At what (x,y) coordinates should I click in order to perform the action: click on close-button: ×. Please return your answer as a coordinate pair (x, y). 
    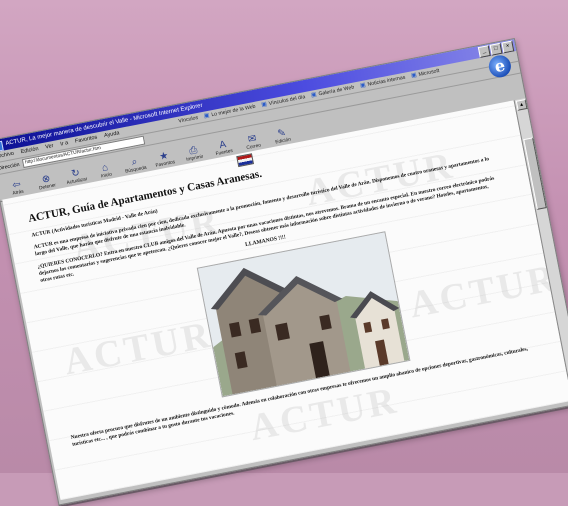
    Looking at the image, I should click on (508, 47).